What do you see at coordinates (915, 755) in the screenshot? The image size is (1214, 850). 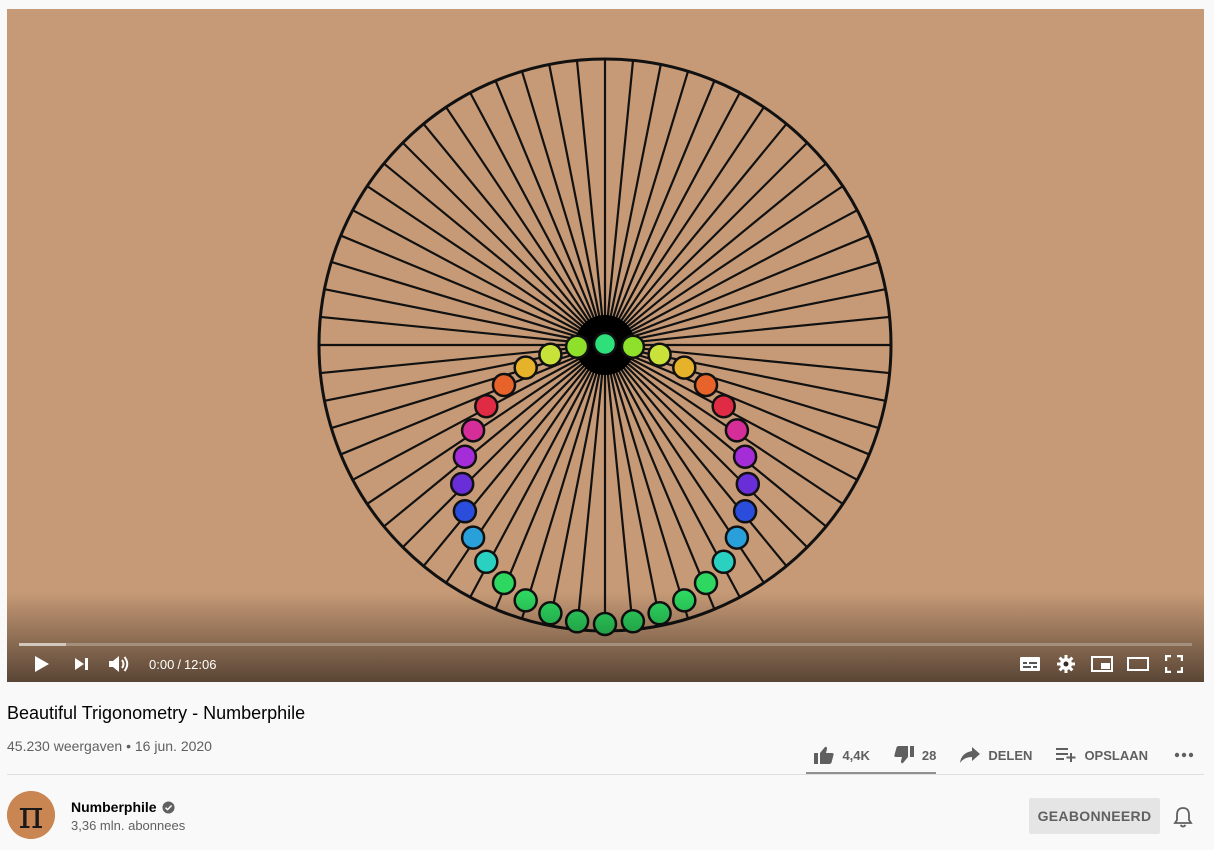 I see `dislike-button: 28` at bounding box center [915, 755].